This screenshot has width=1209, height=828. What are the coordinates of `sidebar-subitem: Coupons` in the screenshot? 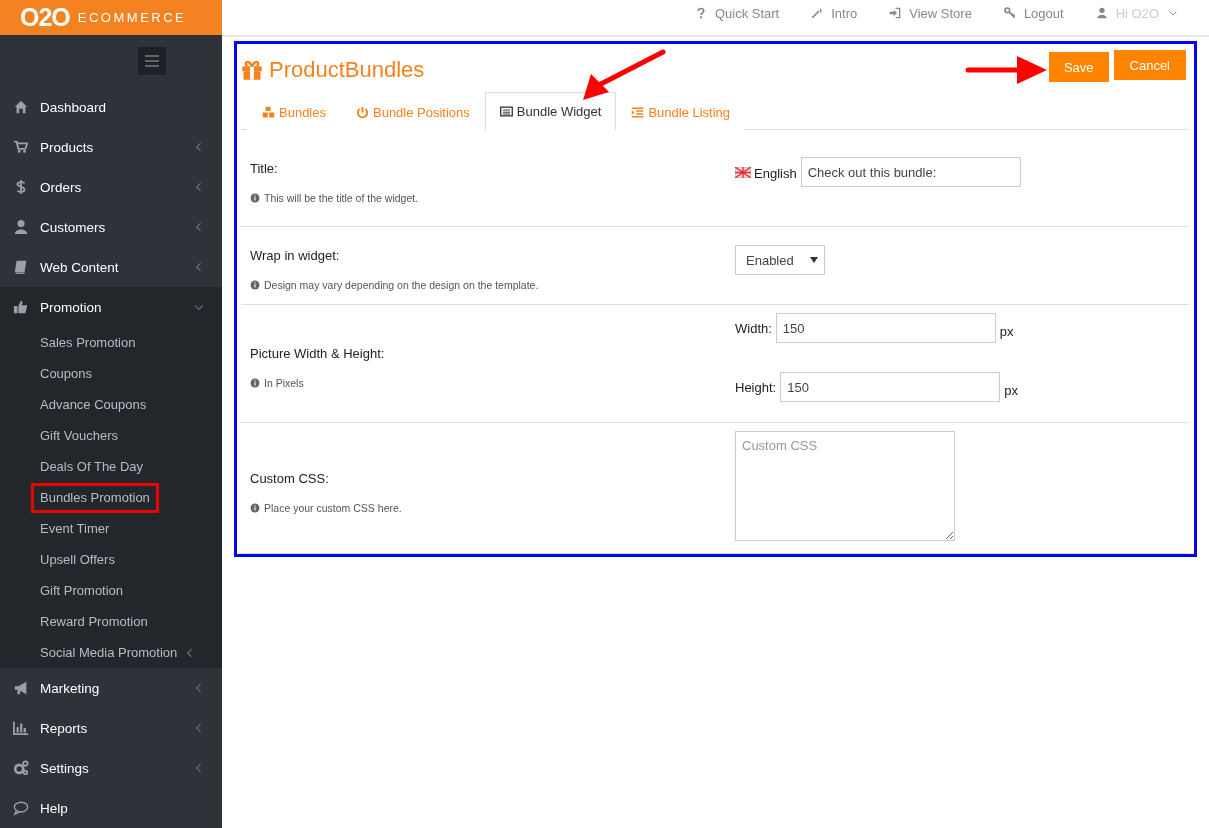 It's located at (118, 373).